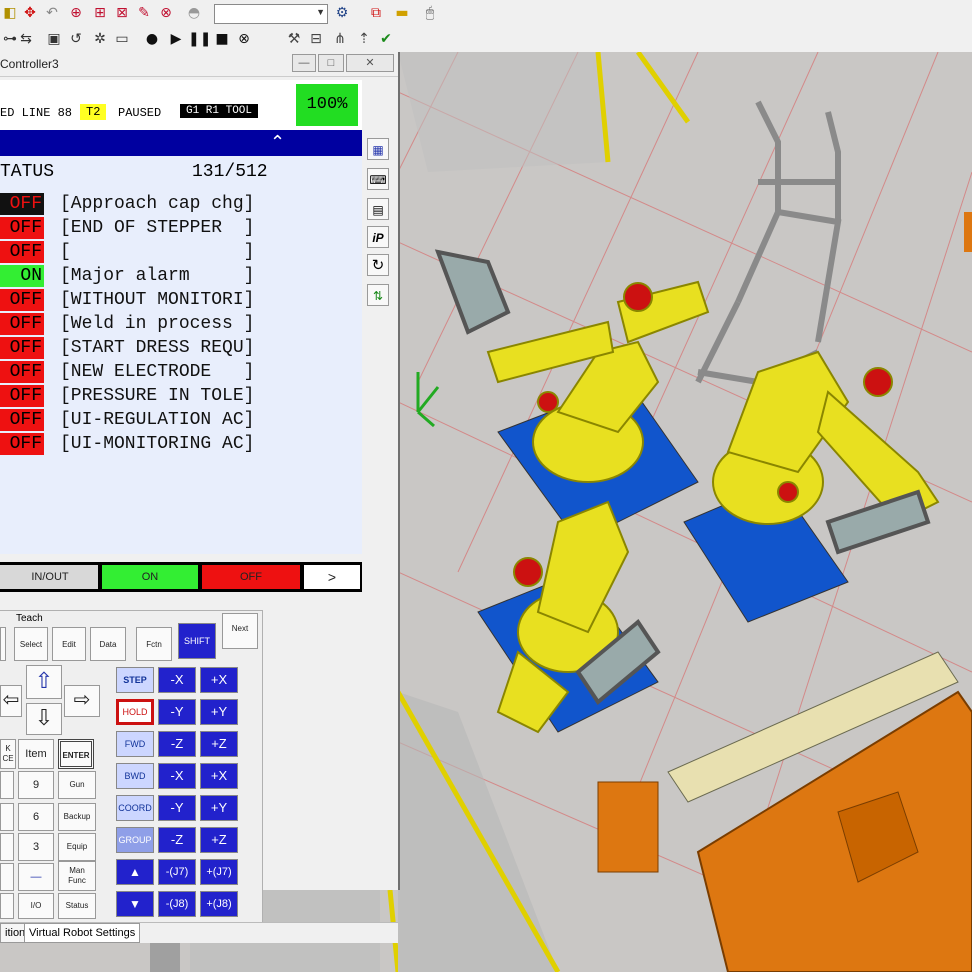 The image size is (972, 972). What do you see at coordinates (30, 13) in the screenshot?
I see `move-icon: ✥` at bounding box center [30, 13].